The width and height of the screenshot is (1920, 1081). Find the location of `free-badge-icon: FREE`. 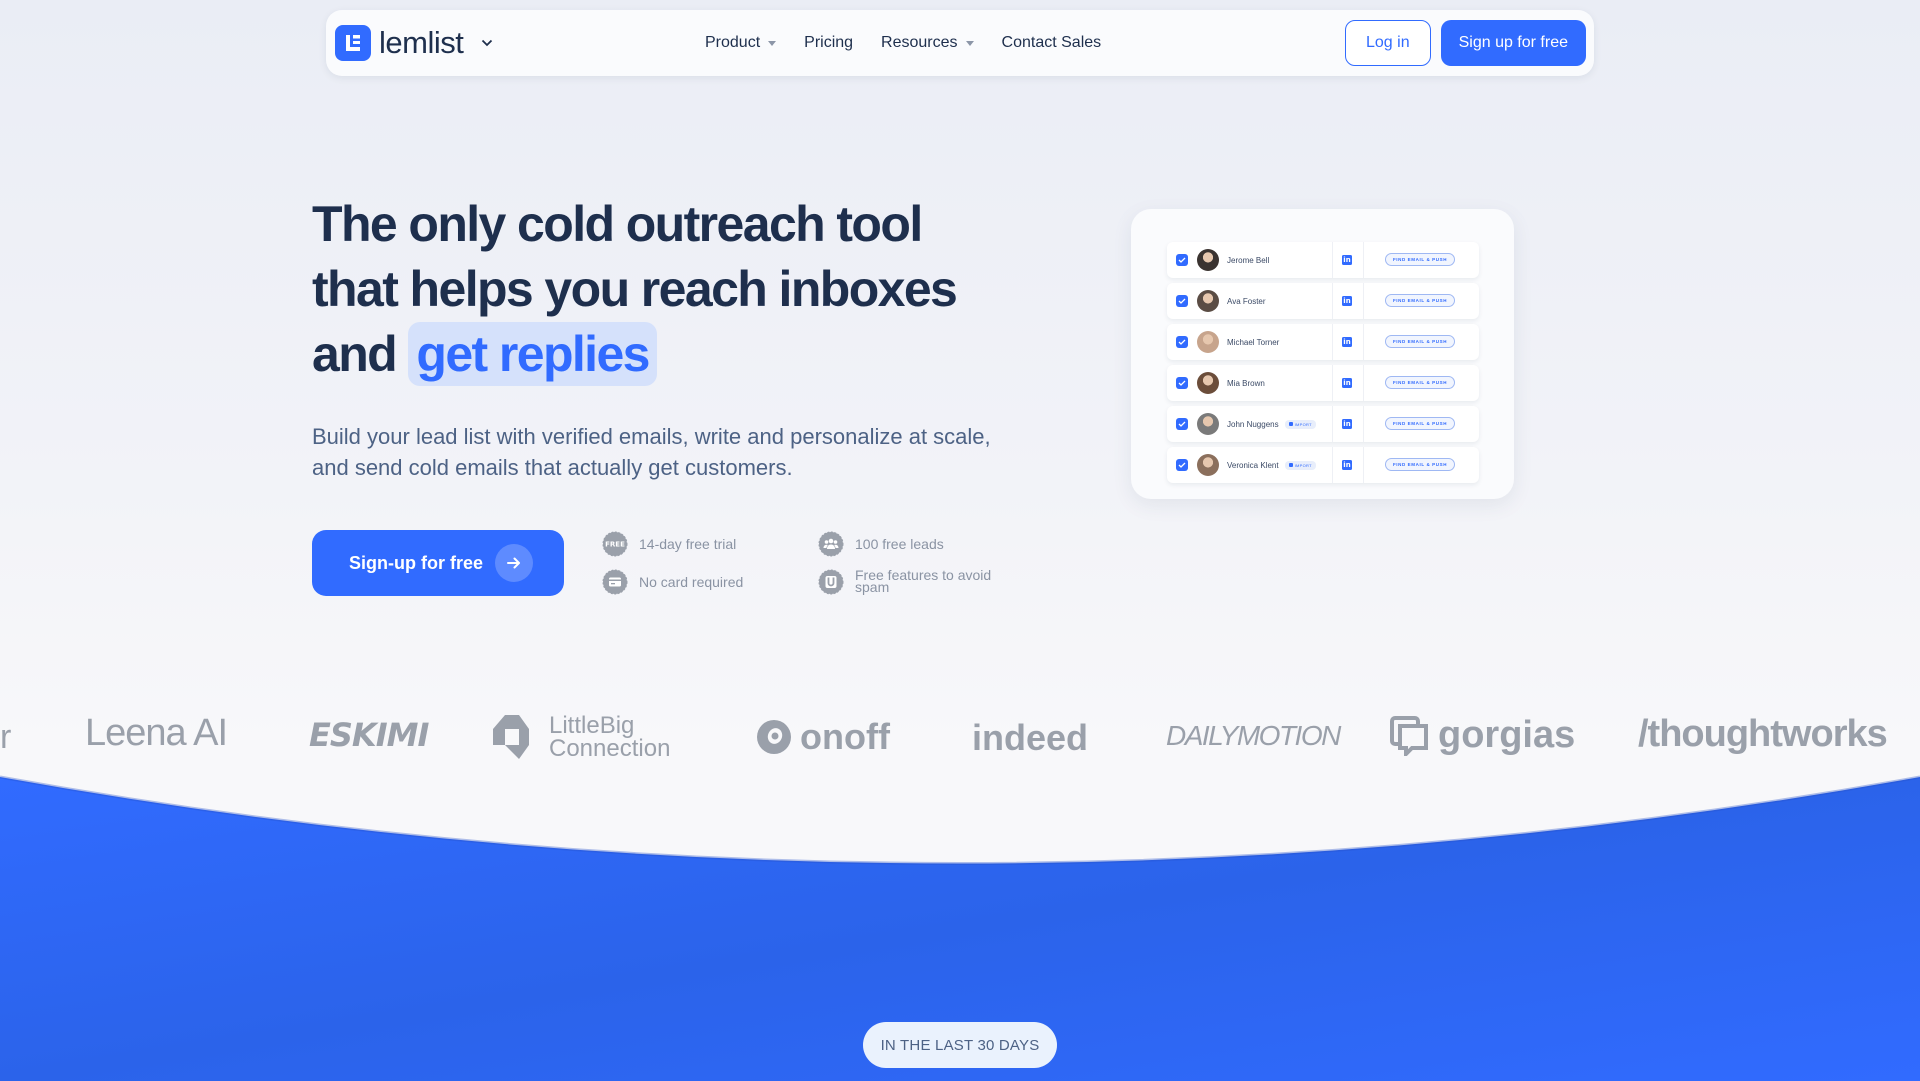

free-badge-icon: FREE is located at coordinates (615, 544).